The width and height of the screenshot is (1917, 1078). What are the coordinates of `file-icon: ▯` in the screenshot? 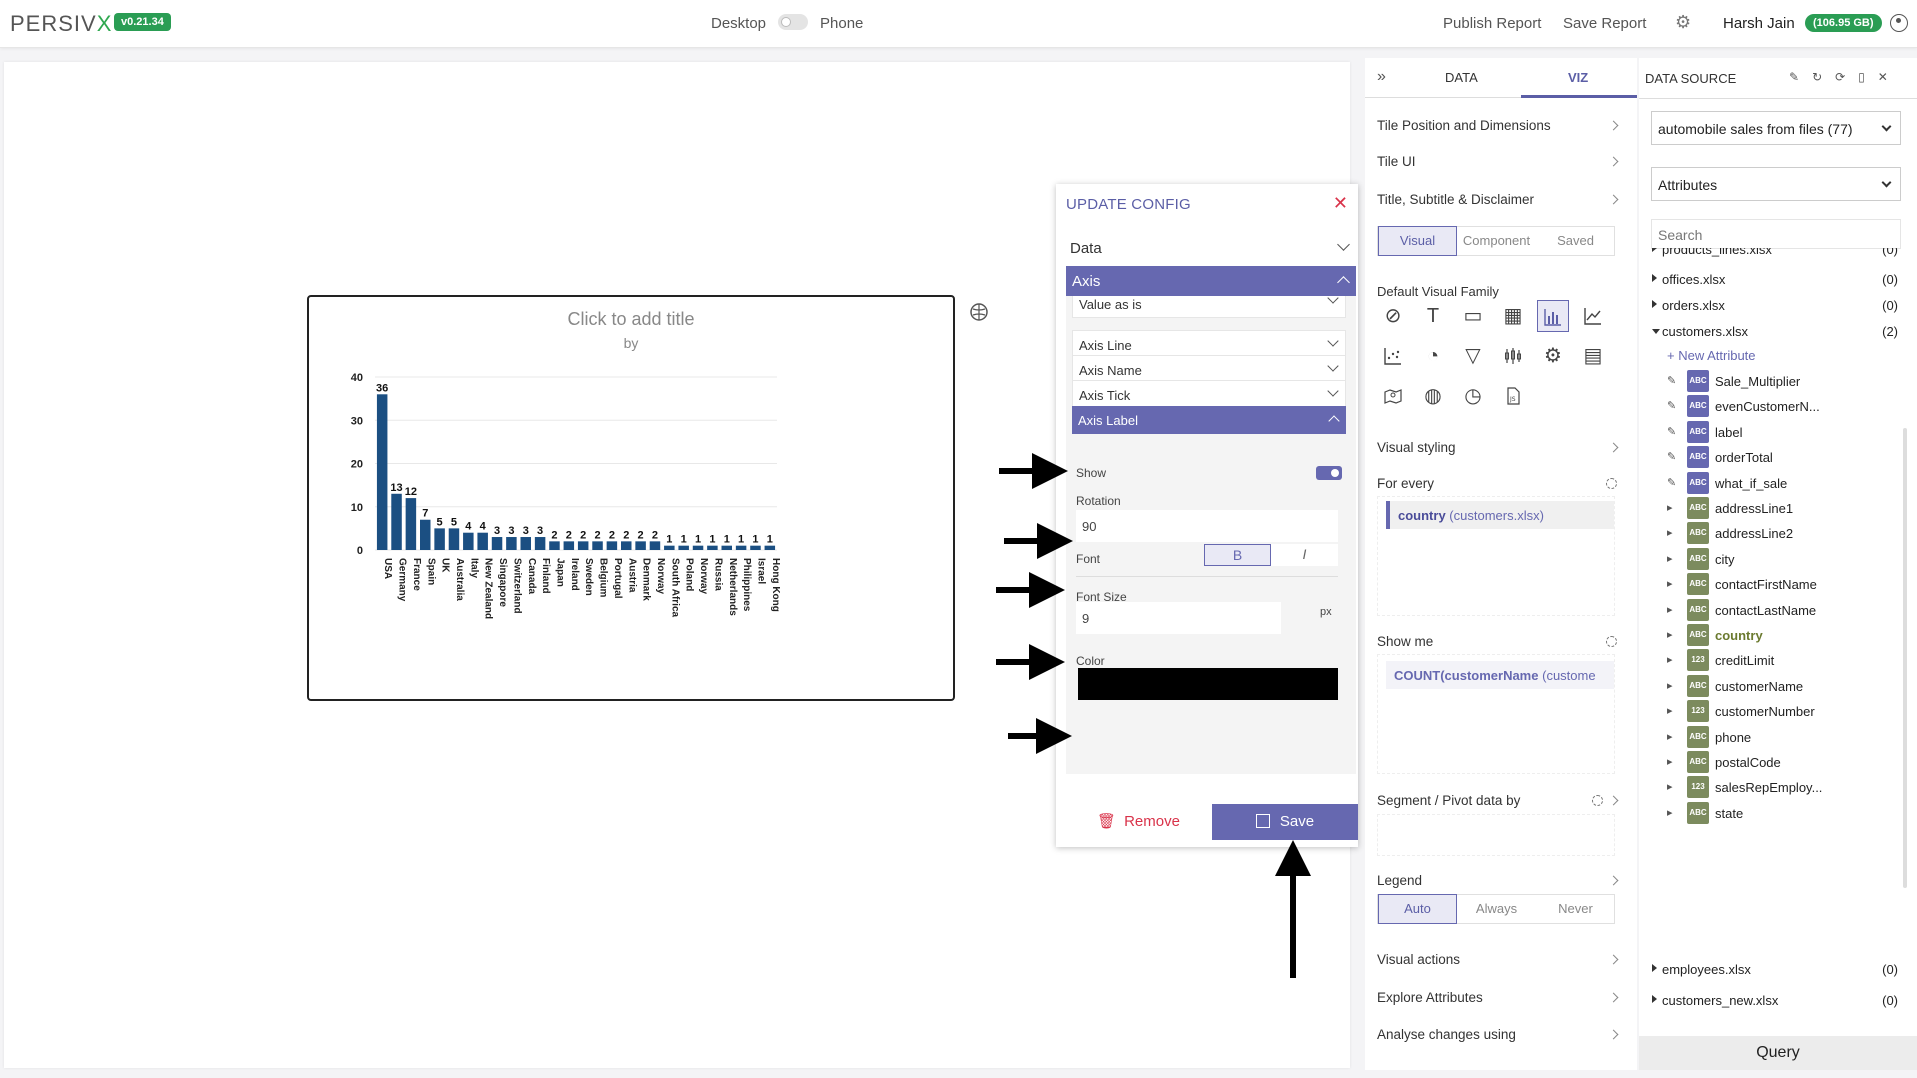 It's located at (1868, 77).